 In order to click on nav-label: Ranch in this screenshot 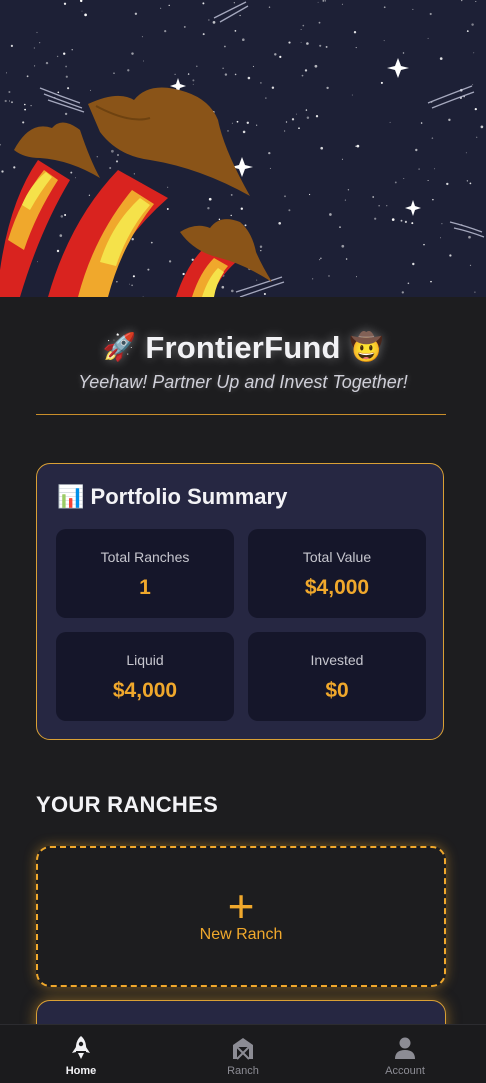, I will do `click(243, 1071)`.